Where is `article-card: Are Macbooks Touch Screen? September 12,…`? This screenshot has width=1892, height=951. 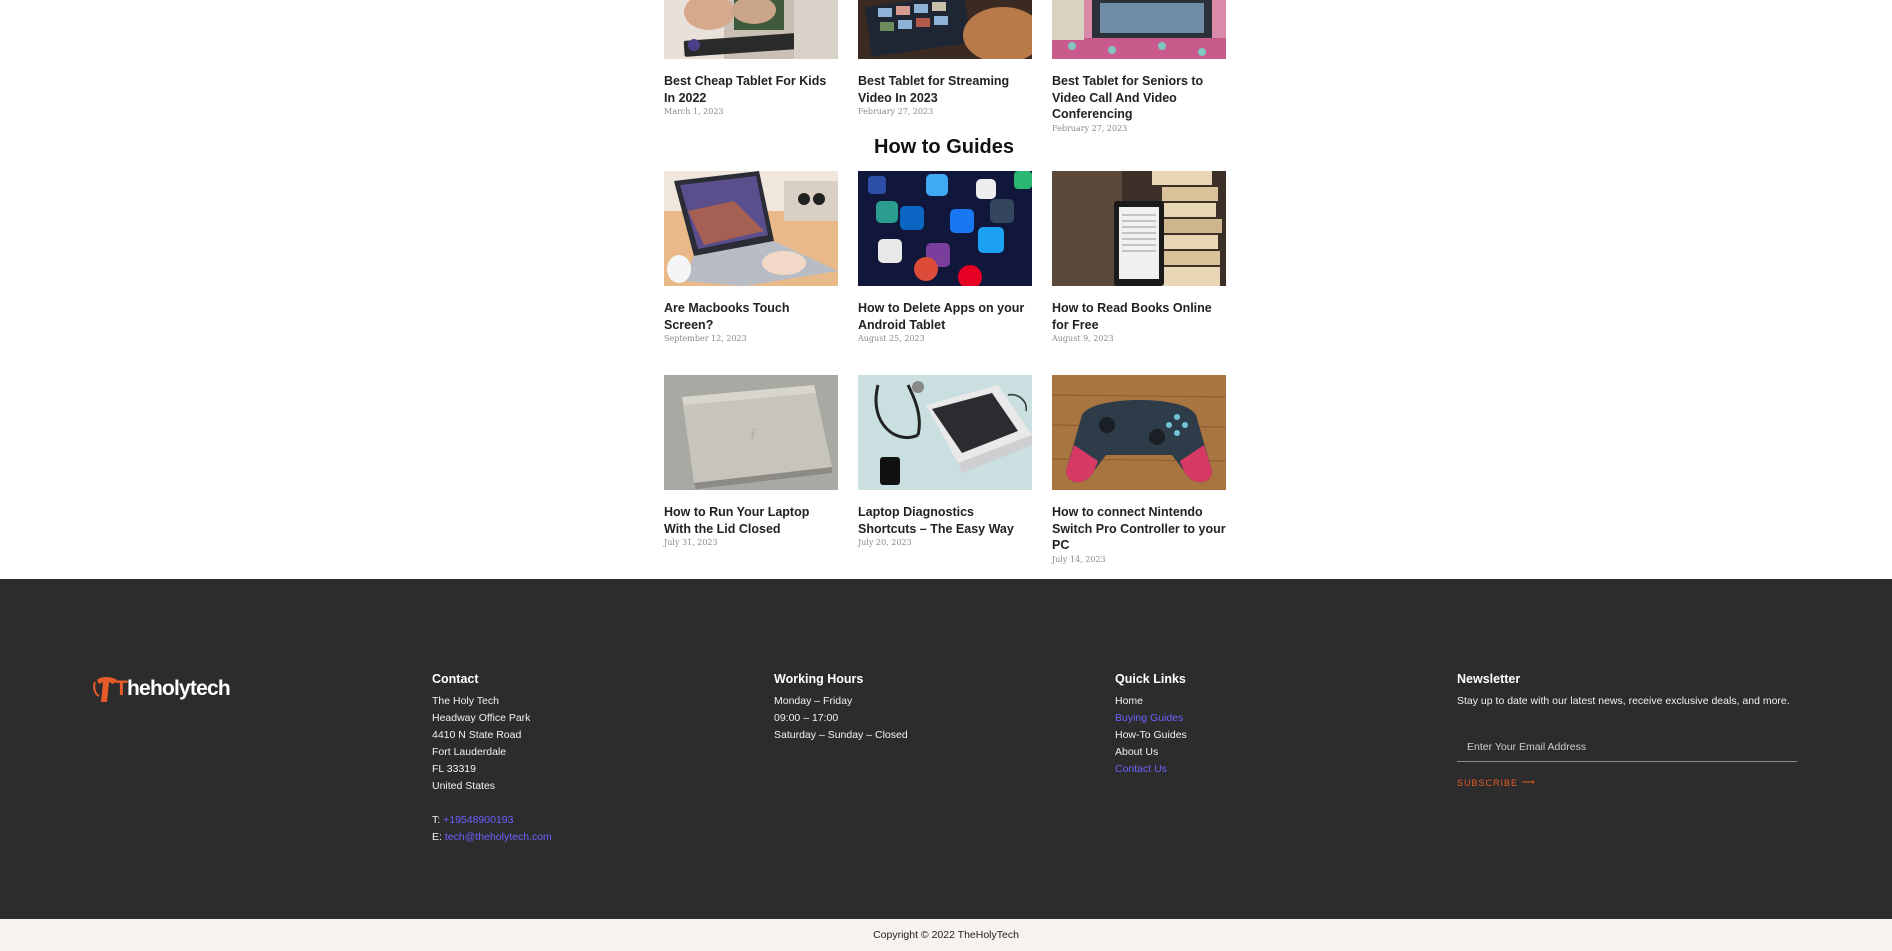 article-card: Are Macbooks Touch Screen? September 12,… is located at coordinates (751, 257).